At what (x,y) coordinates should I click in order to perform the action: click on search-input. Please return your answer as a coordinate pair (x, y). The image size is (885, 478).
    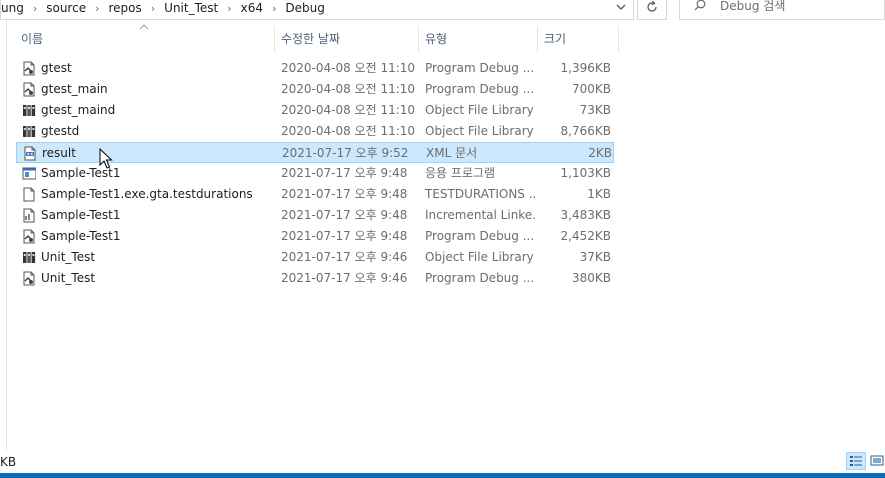
    Looking at the image, I should click on (800, 7).